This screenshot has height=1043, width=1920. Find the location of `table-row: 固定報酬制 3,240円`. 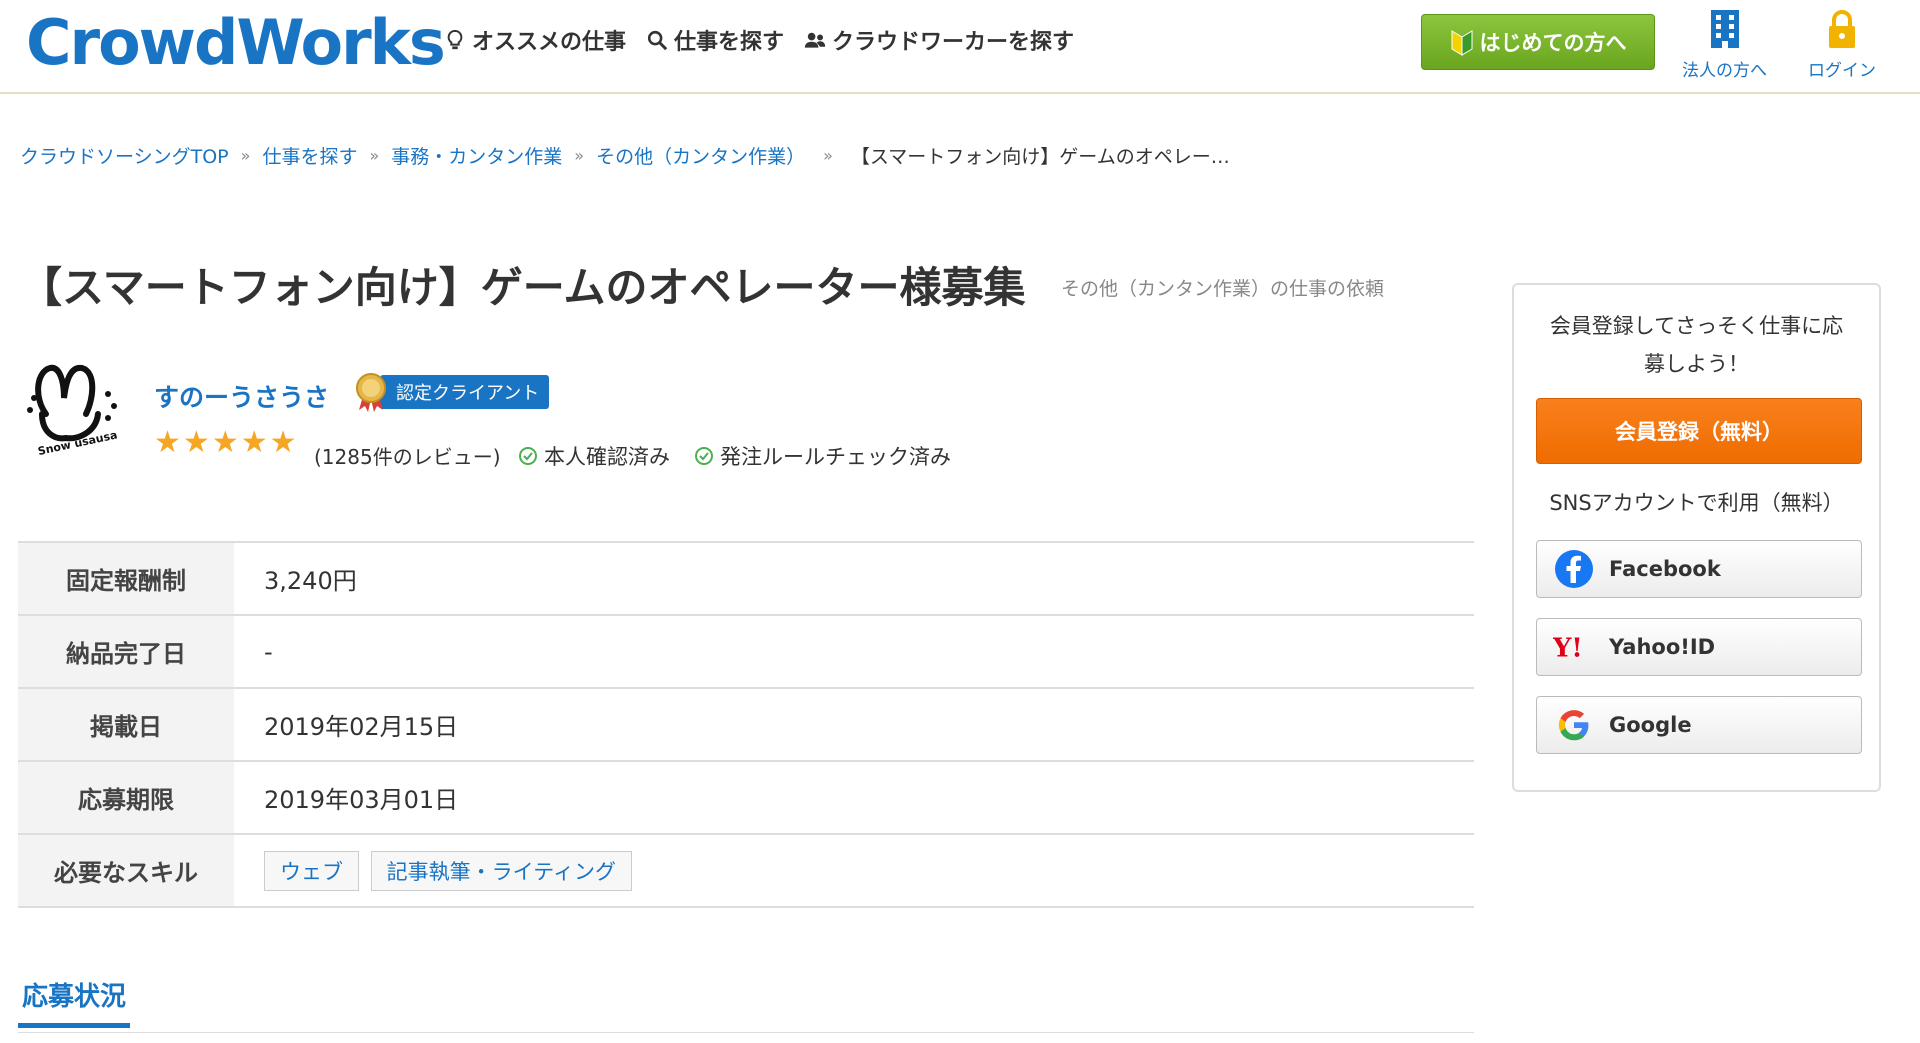

table-row: 固定報酬制 3,240円 is located at coordinates (746, 578).